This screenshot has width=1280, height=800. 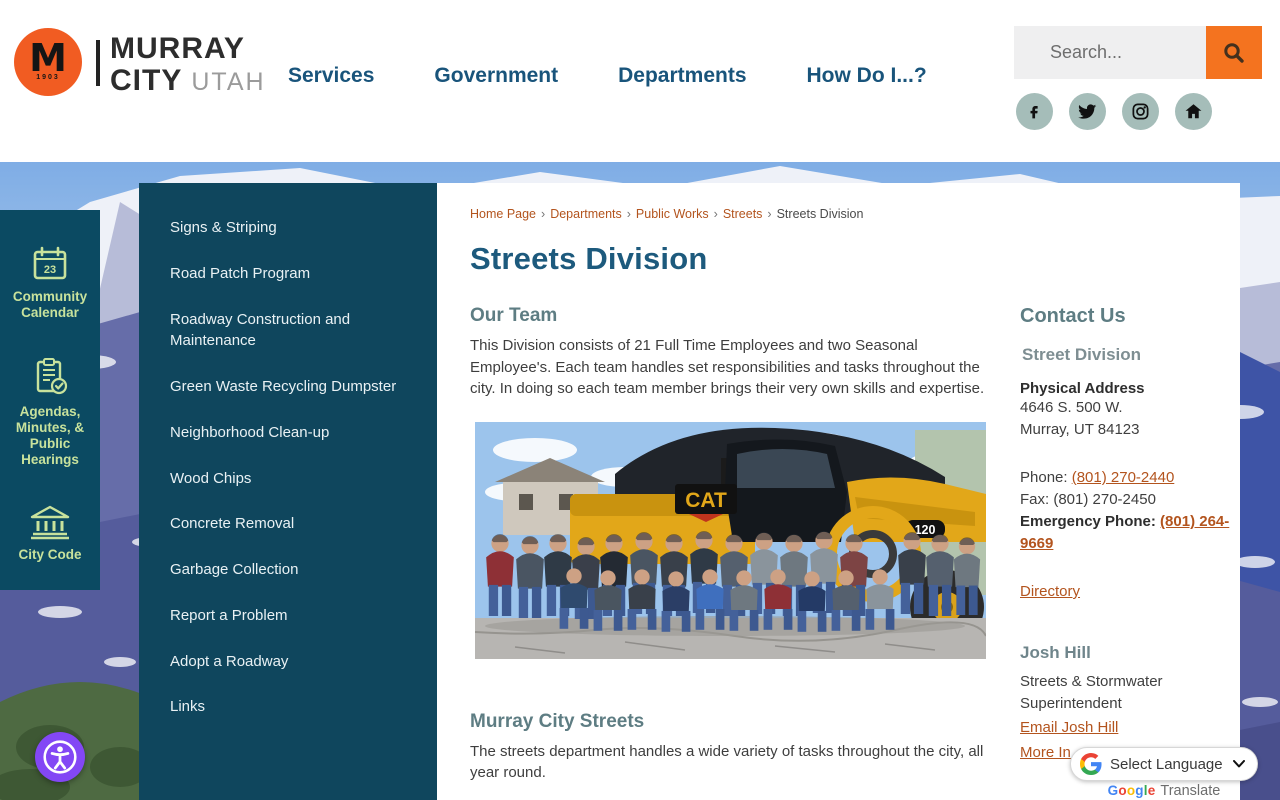 What do you see at coordinates (1044, 477) in the screenshot?
I see `phone-label: Phone:` at bounding box center [1044, 477].